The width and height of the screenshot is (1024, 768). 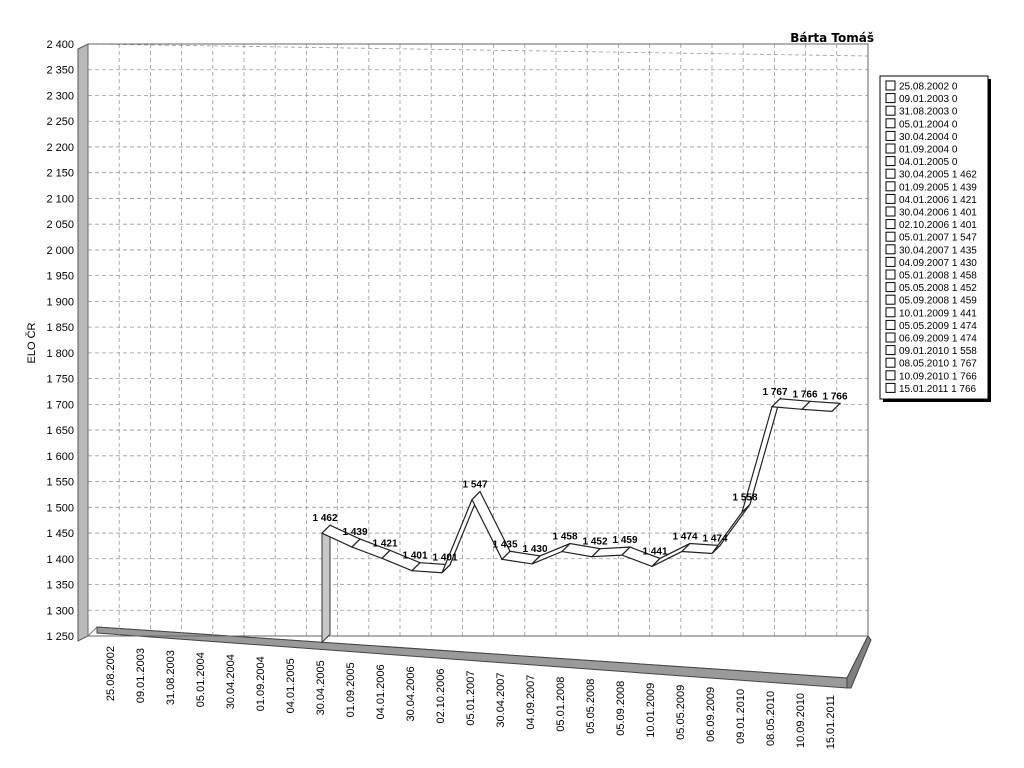 What do you see at coordinates (60, 431) in the screenshot?
I see `y-tick-label: 1 650` at bounding box center [60, 431].